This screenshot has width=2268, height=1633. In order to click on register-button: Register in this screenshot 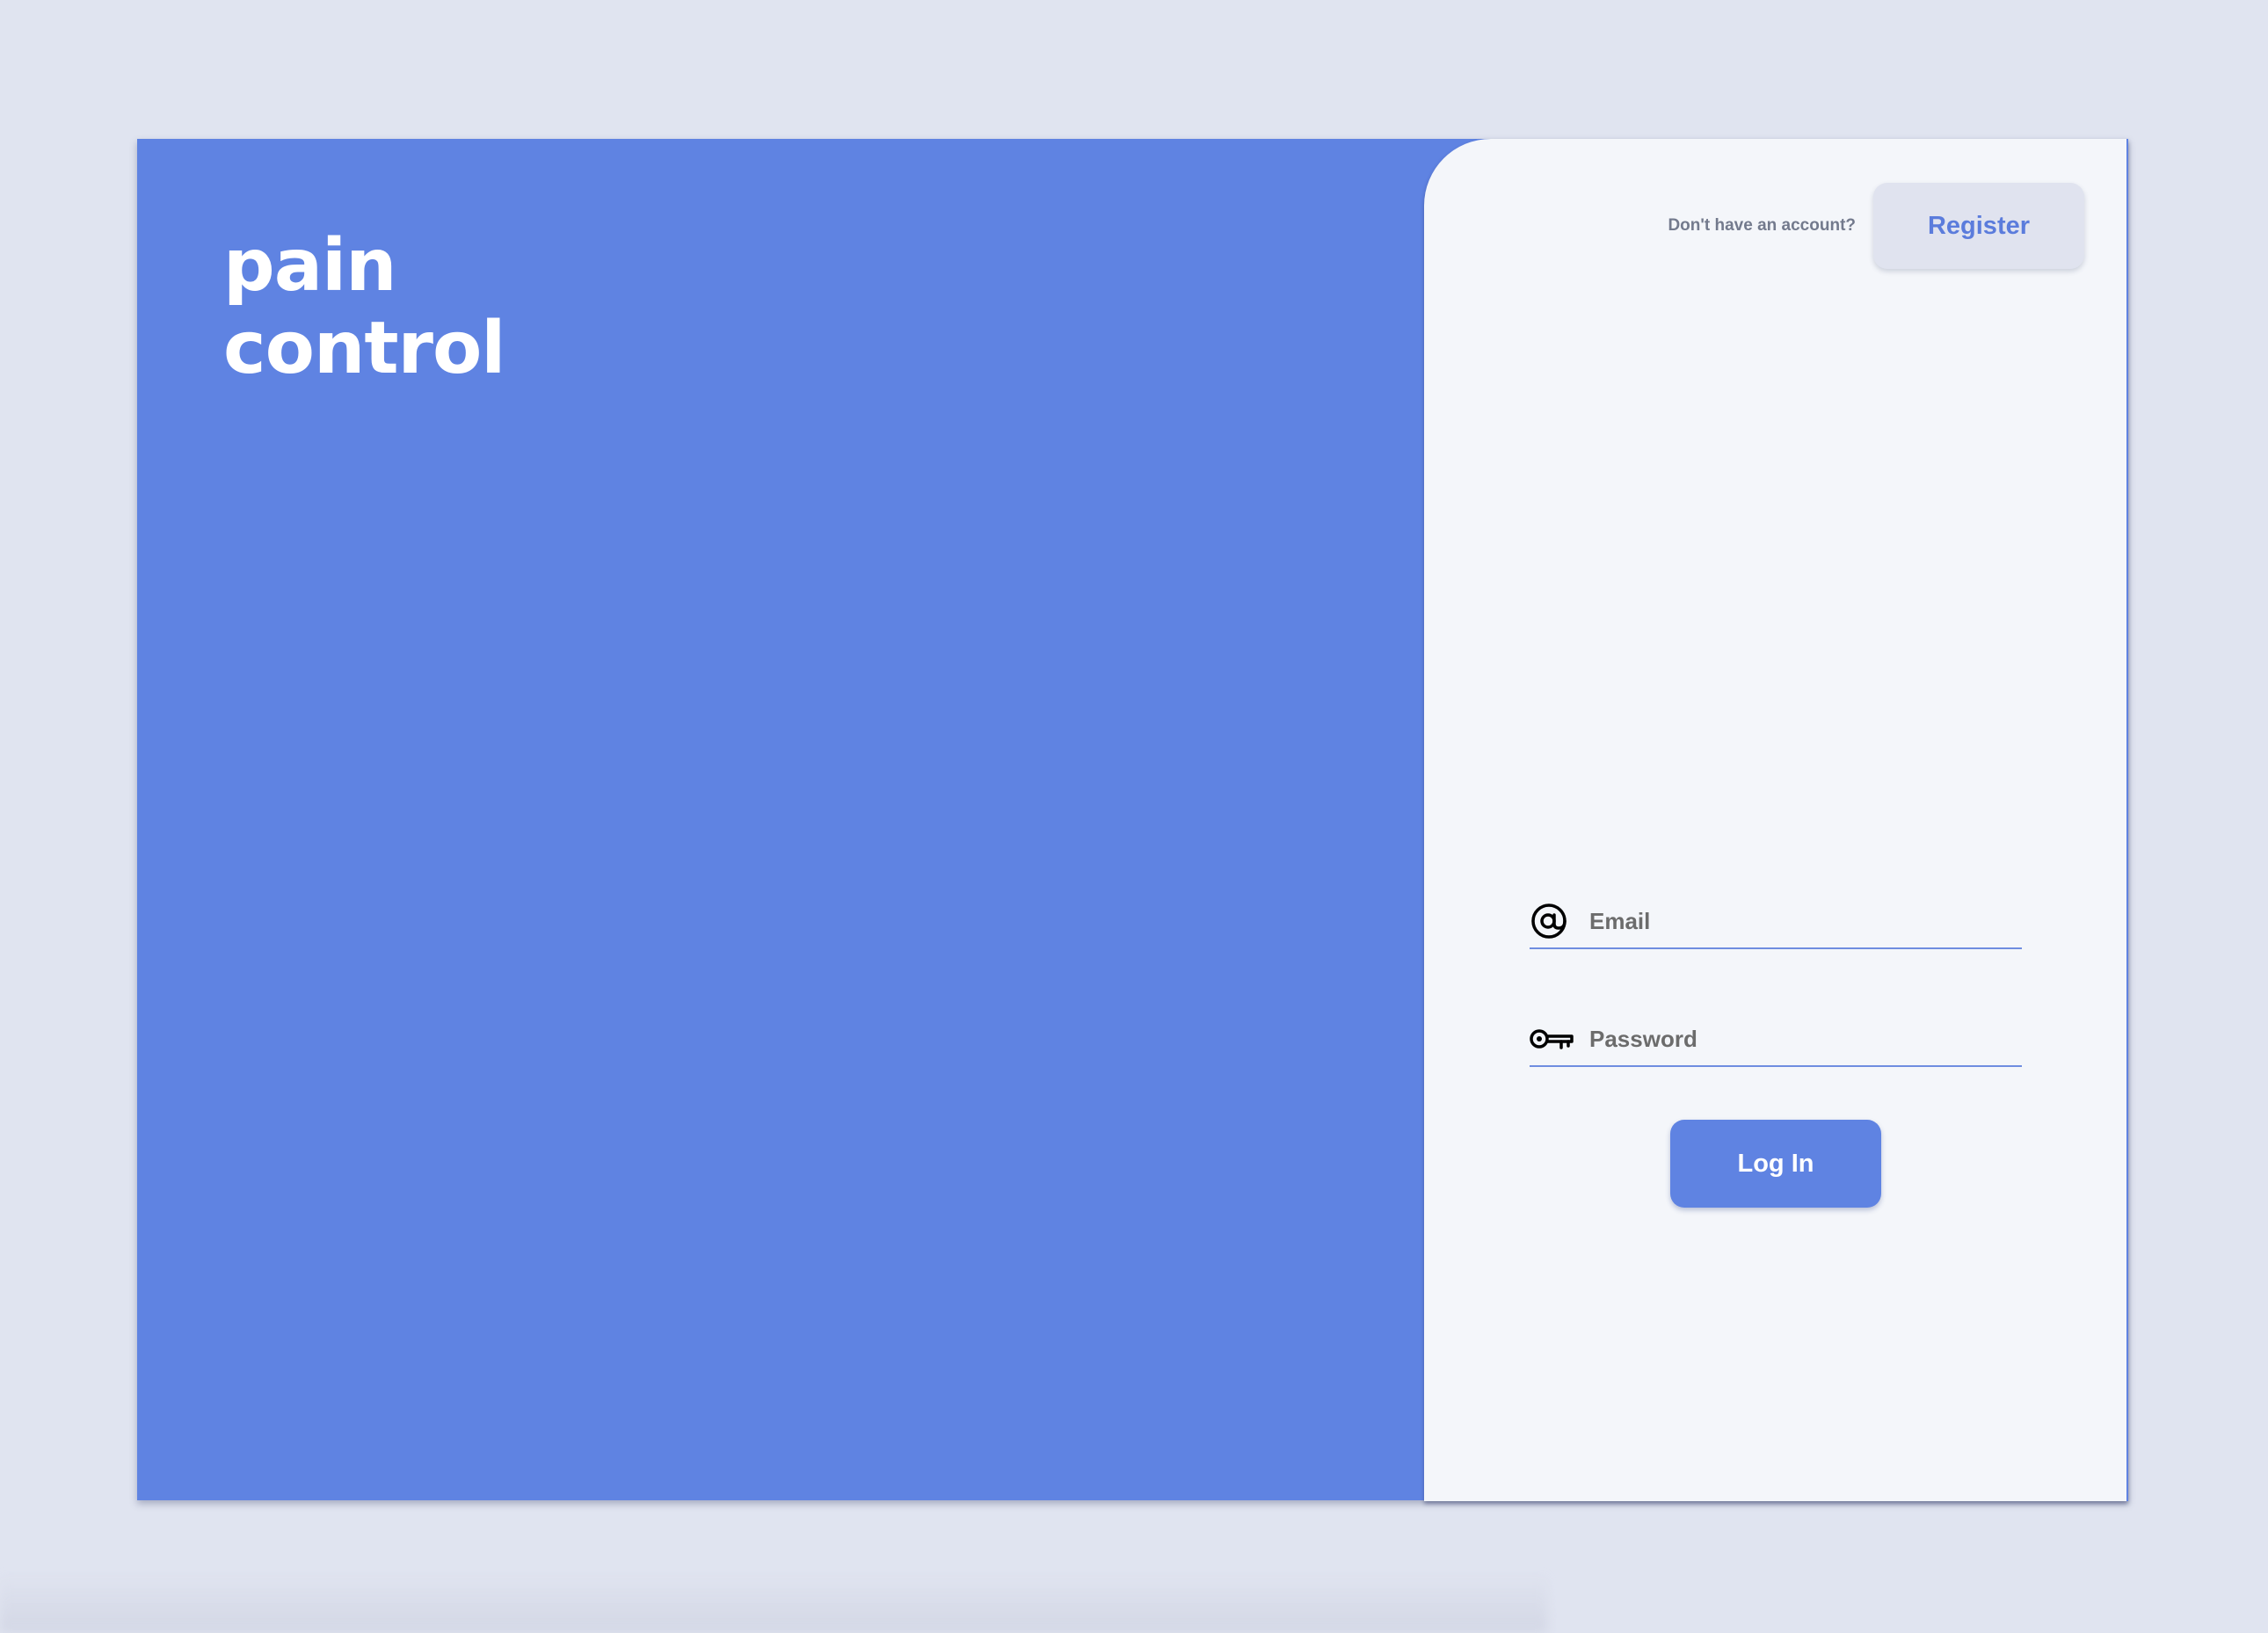, I will do `click(1979, 226)`.